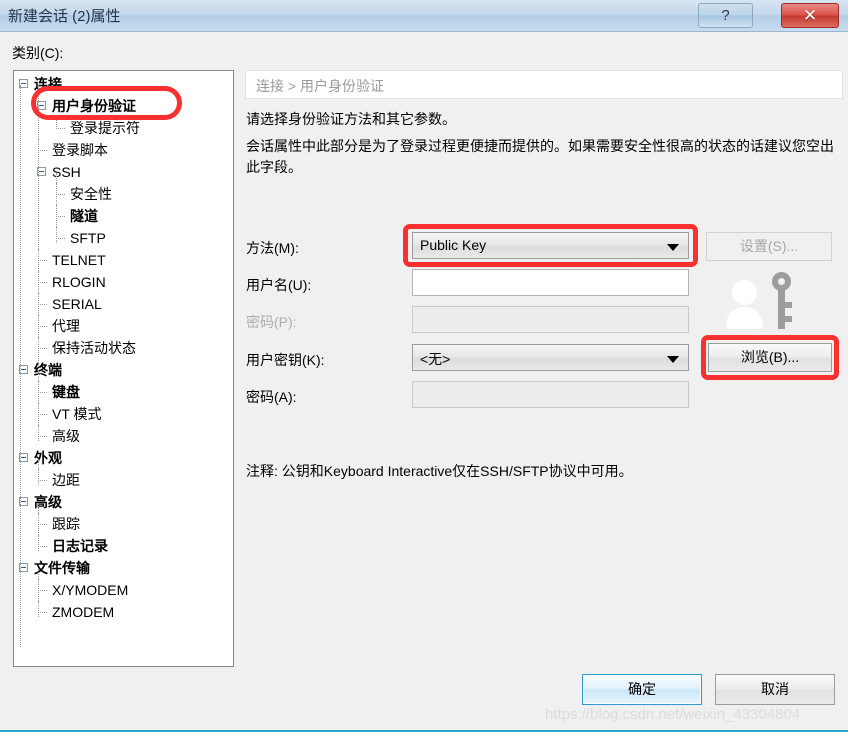  I want to click on breadcrumb-text: 连接 > 用户身份验证, so click(320, 86).